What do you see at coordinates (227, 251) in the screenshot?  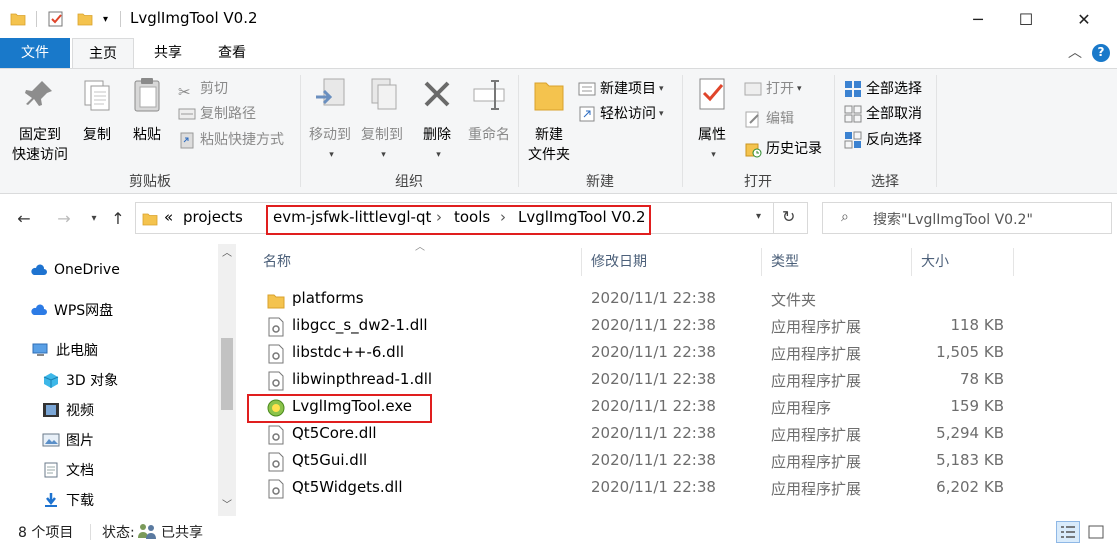 I see `scroll-up-icon: ︿` at bounding box center [227, 251].